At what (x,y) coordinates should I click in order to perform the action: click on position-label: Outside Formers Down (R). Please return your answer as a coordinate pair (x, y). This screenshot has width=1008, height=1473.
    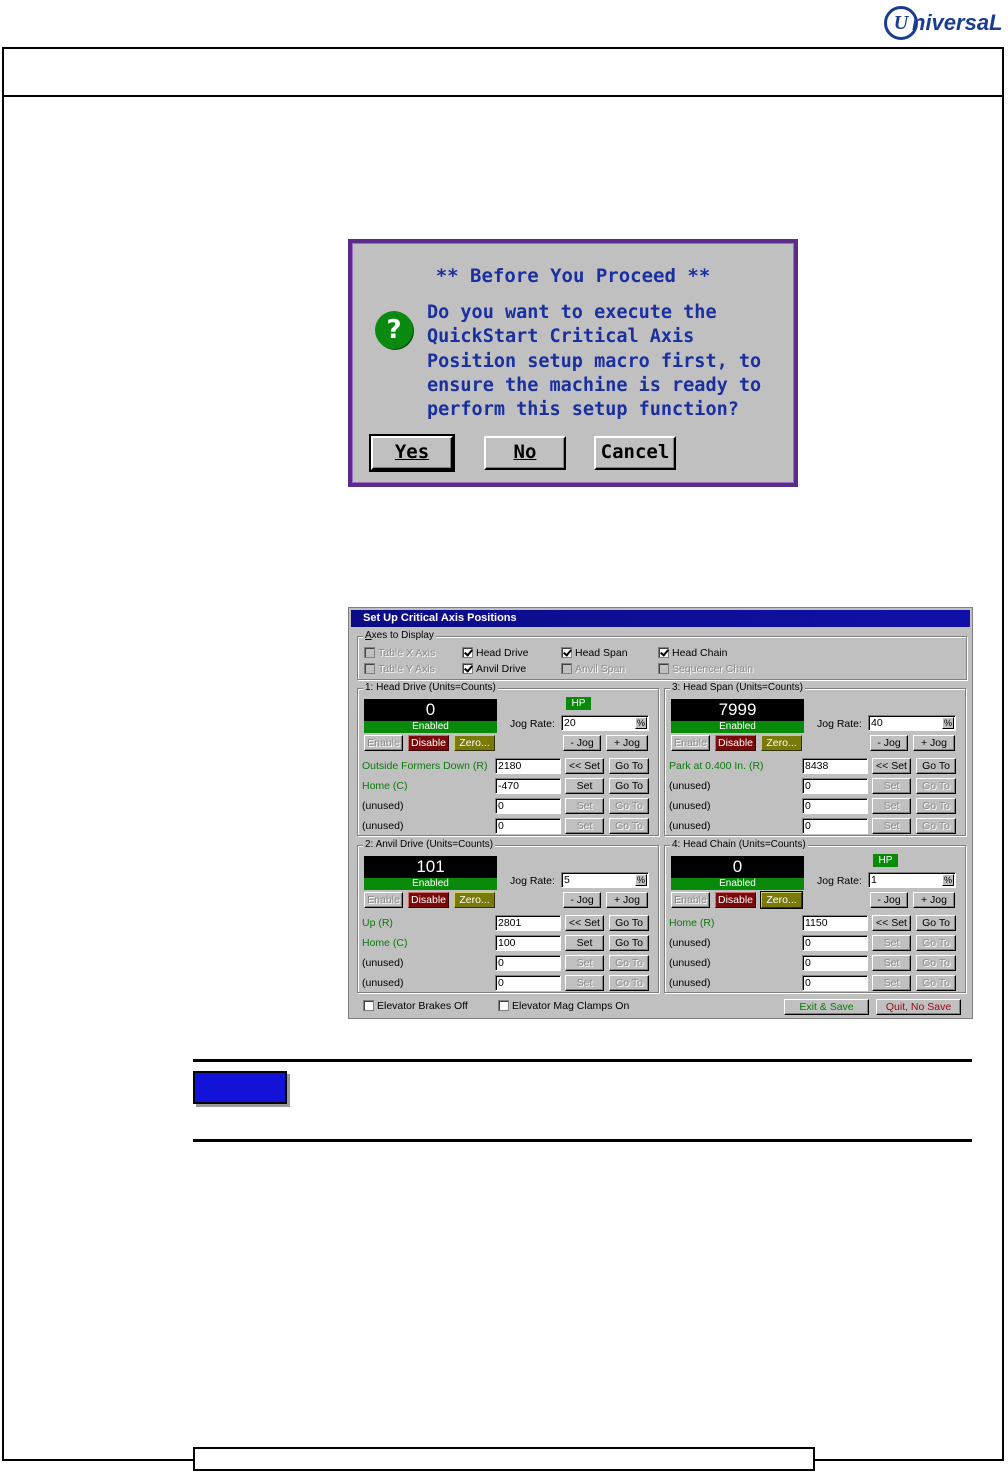
    Looking at the image, I should click on (425, 766).